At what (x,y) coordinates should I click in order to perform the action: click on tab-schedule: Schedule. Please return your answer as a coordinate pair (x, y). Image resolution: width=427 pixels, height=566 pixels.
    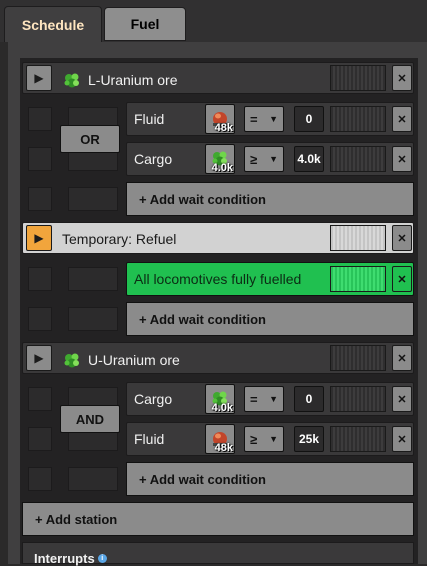
    Looking at the image, I should click on (53, 24).